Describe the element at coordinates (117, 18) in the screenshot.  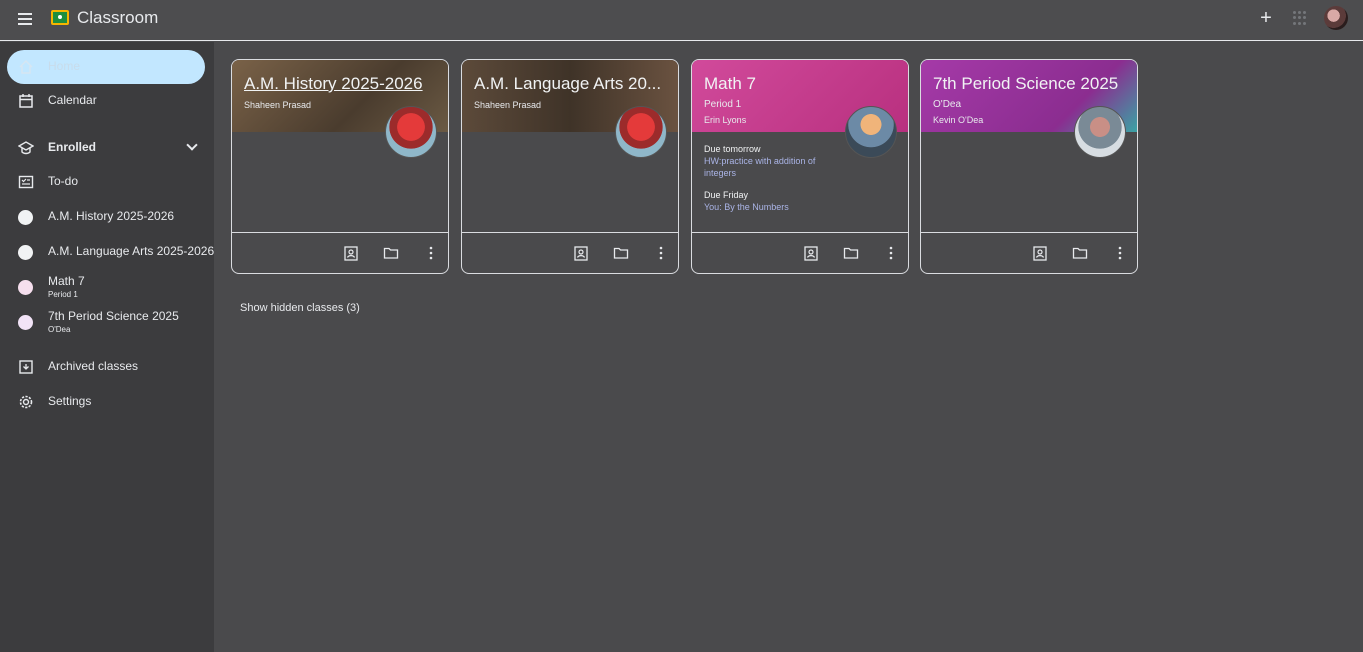
I see `app-title: Classroom` at that location.